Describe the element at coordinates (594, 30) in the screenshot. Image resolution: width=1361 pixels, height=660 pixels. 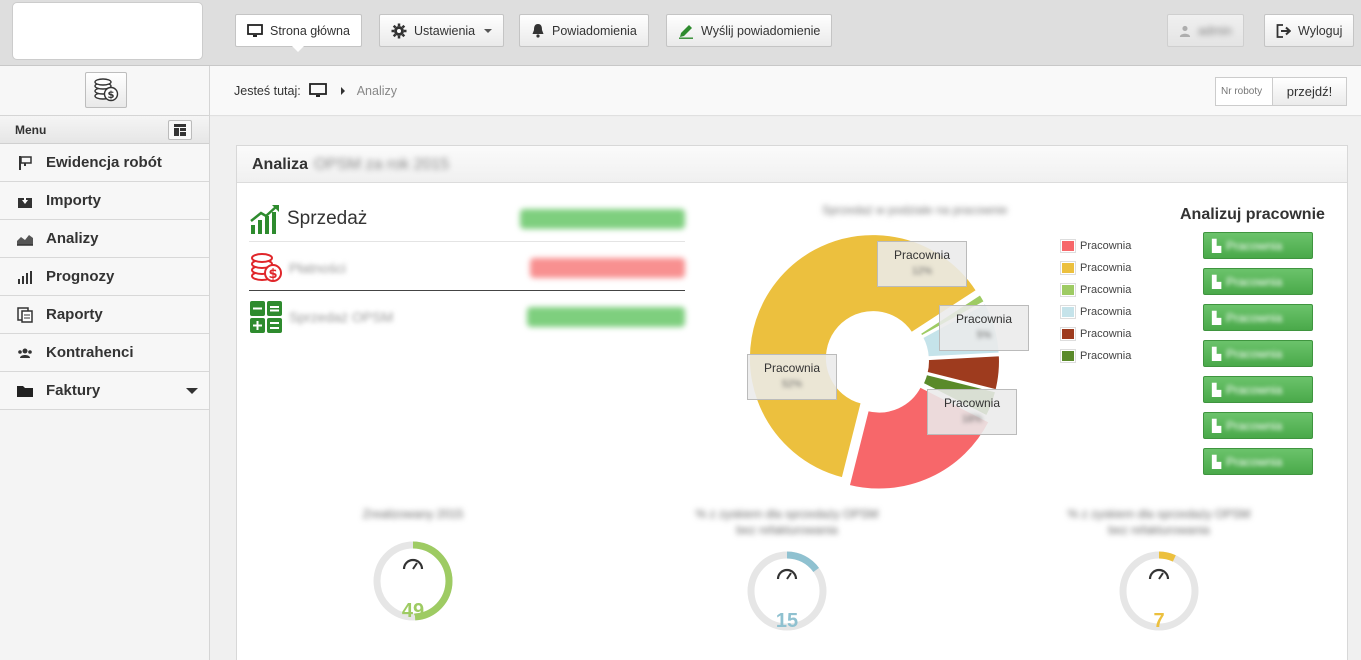
I see `notifications-label: Powiadomienia` at that location.